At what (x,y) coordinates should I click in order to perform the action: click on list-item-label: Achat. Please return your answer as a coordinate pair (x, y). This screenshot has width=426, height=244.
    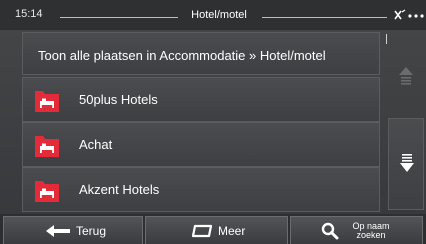
    Looking at the image, I should click on (96, 144).